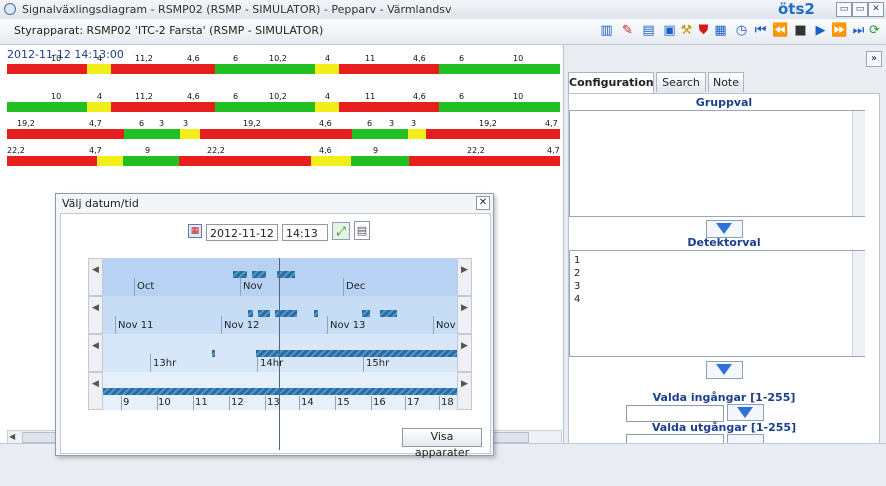  What do you see at coordinates (717, 163) in the screenshot?
I see `gruppval-list` at bounding box center [717, 163].